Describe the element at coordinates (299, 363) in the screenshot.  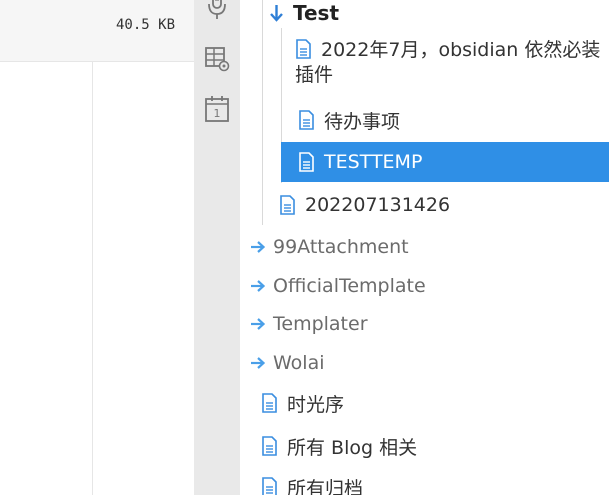
I see `folder-label: Wolai` at that location.